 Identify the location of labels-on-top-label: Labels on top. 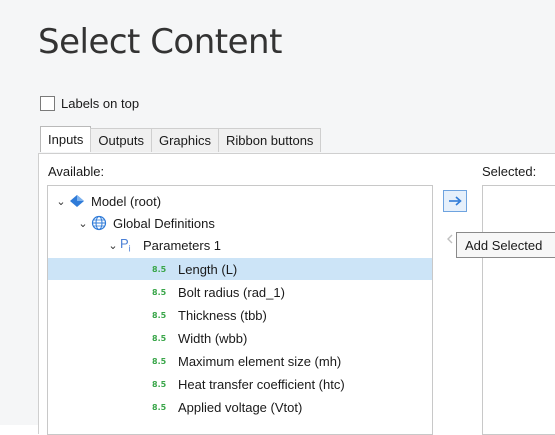
(100, 103).